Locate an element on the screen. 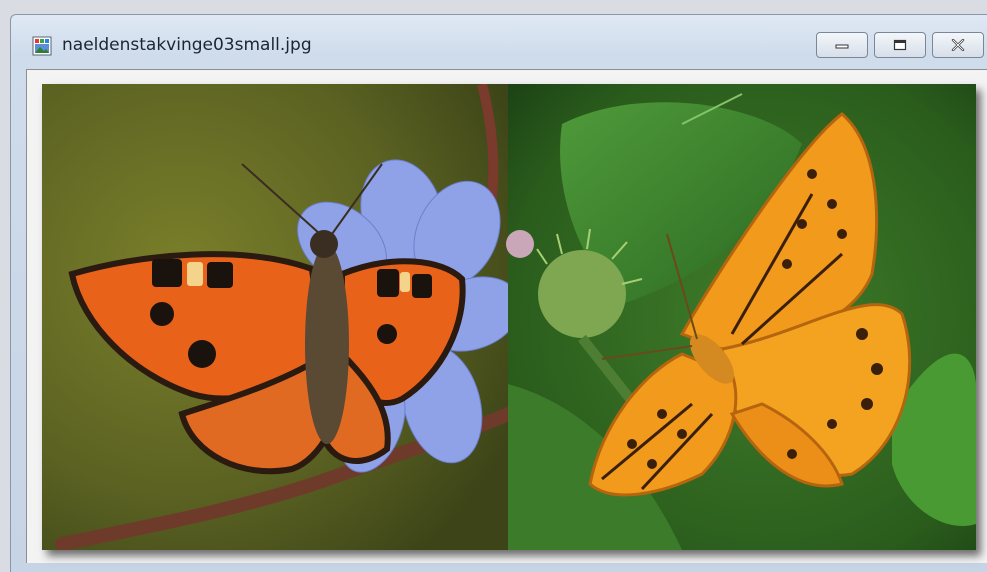 The image size is (987, 572). minimize-icon is located at coordinates (842, 46).